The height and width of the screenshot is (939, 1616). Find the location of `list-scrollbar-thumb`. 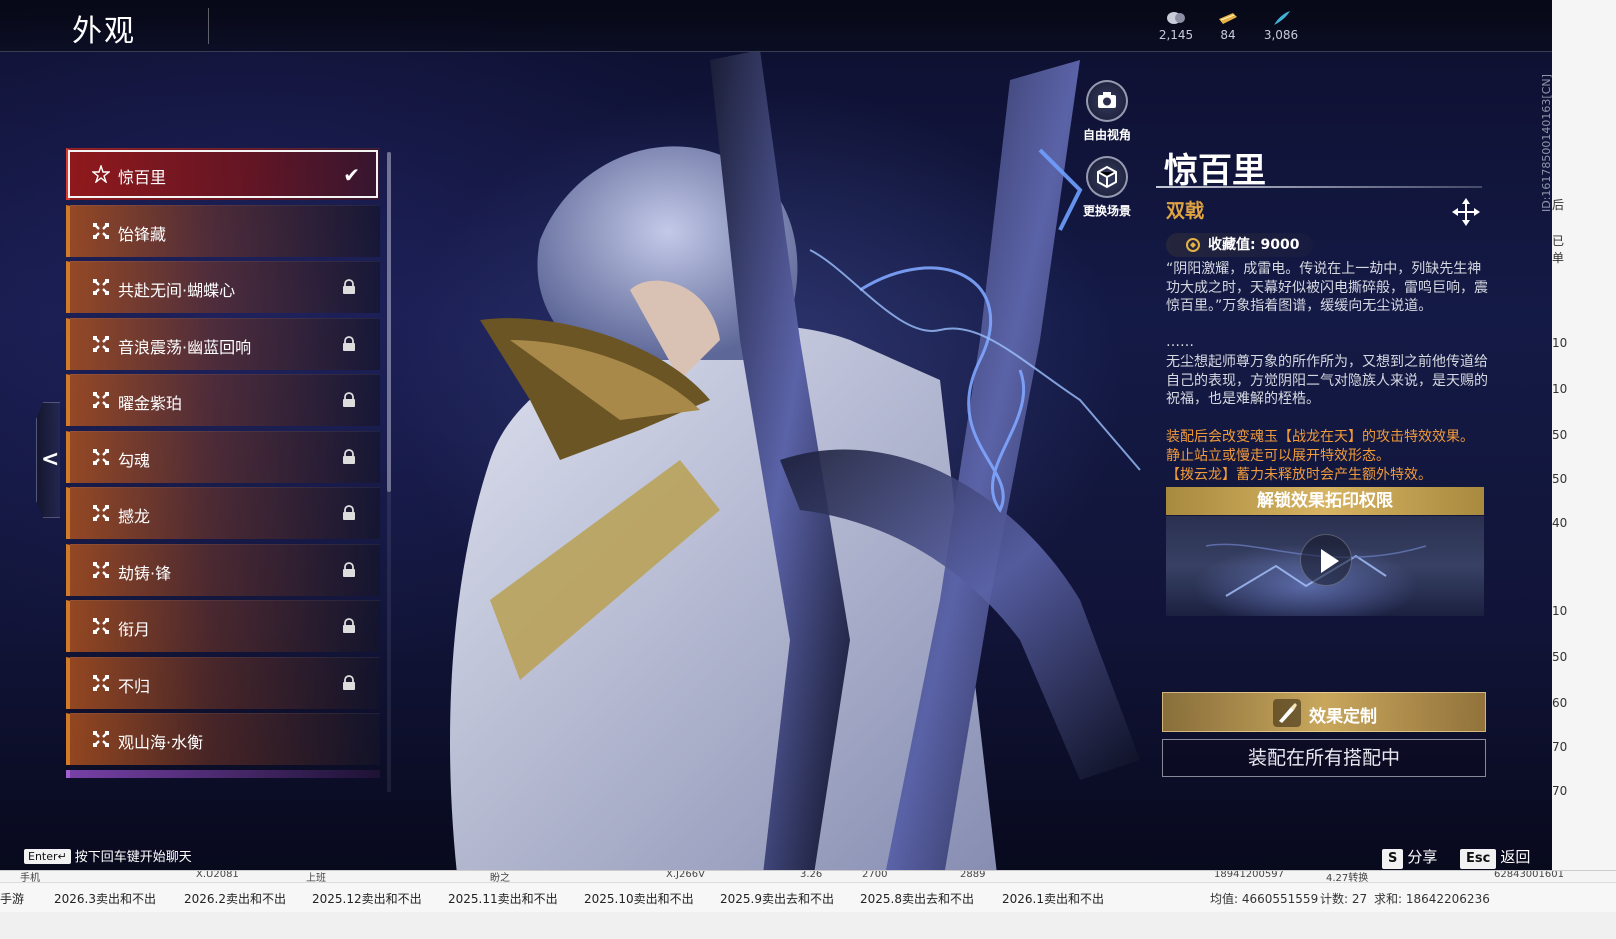

list-scrollbar-thumb is located at coordinates (389, 322).